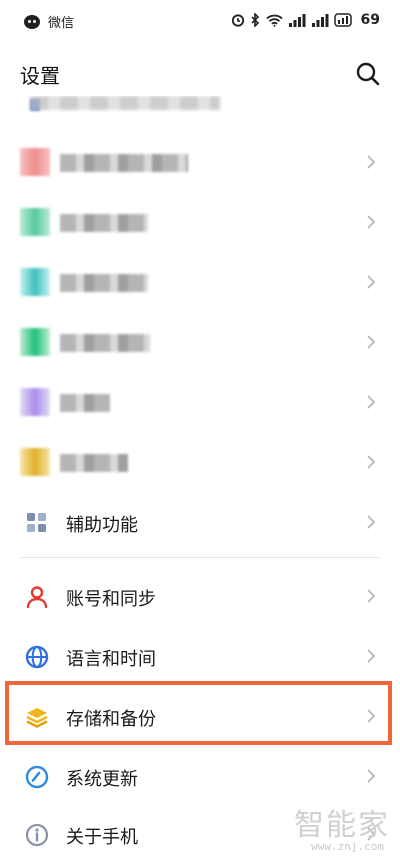  What do you see at coordinates (342, 825) in the screenshot?
I see `watermark-title: 智能家` at bounding box center [342, 825].